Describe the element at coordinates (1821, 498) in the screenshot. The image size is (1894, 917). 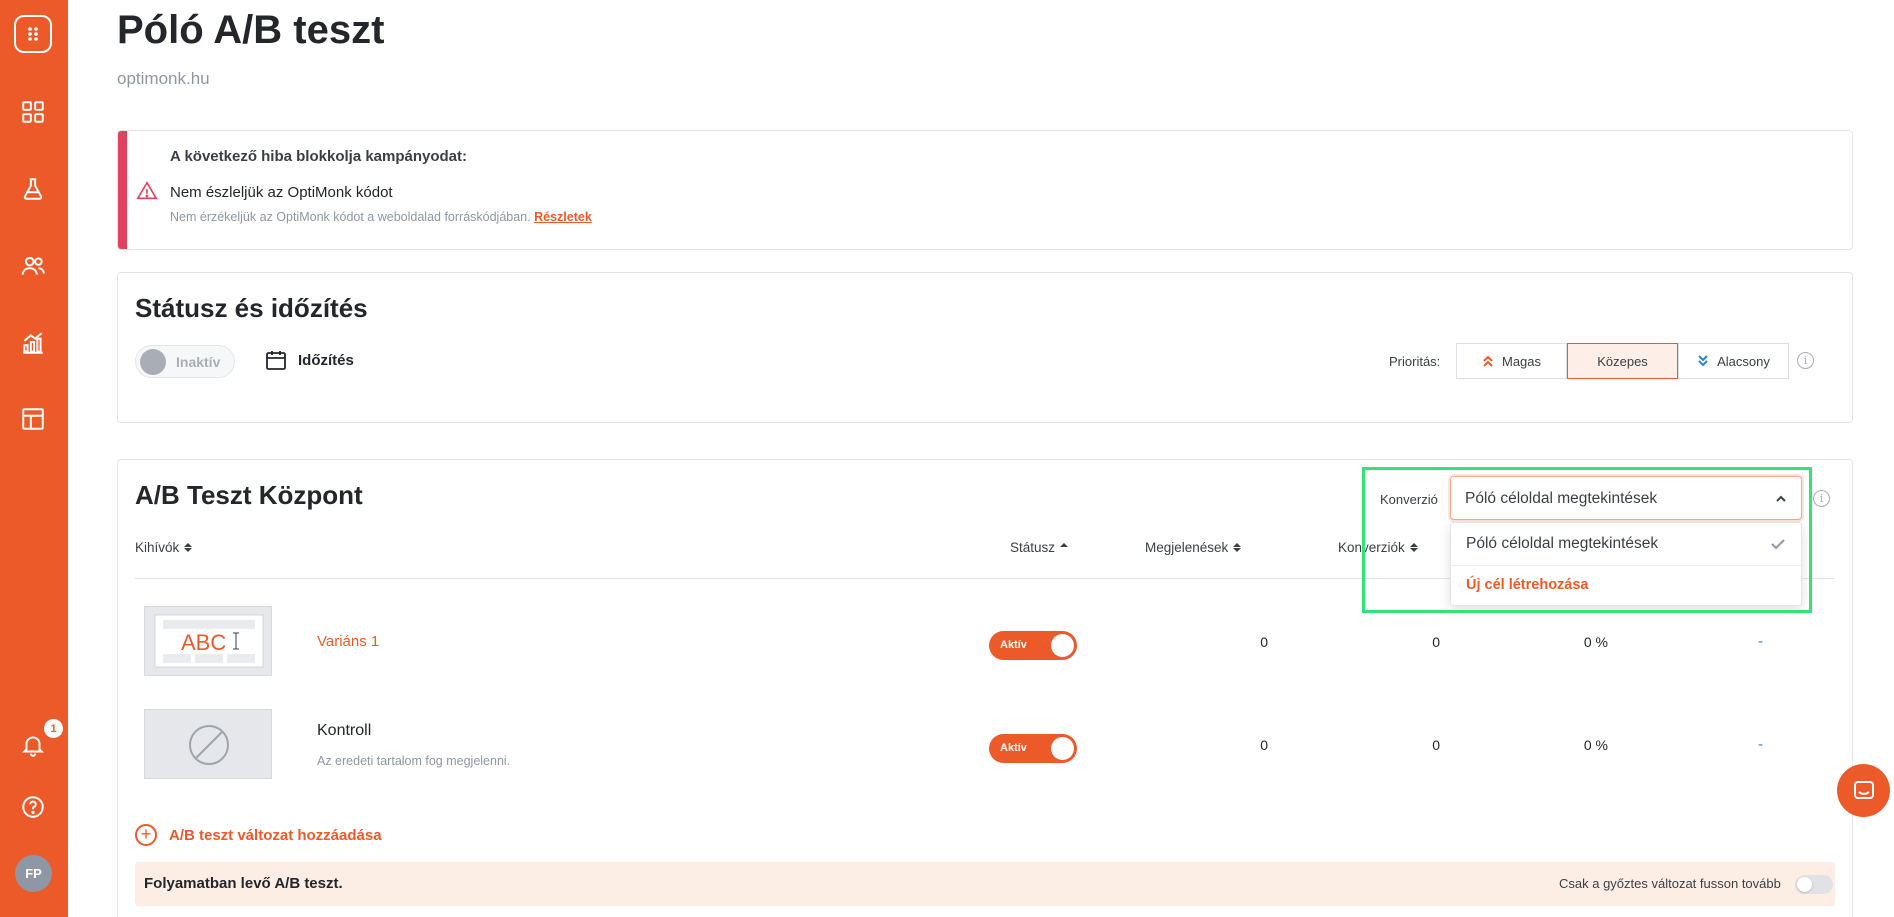
I see `conversion-info-icon: i` at that location.